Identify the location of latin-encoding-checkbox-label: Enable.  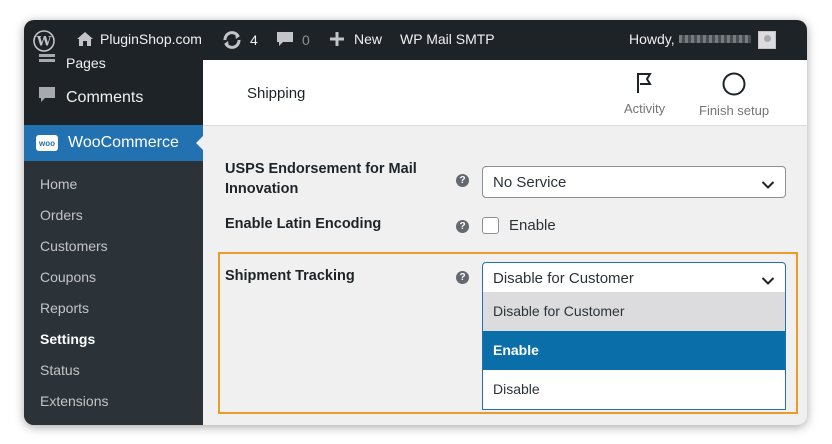
(532, 225).